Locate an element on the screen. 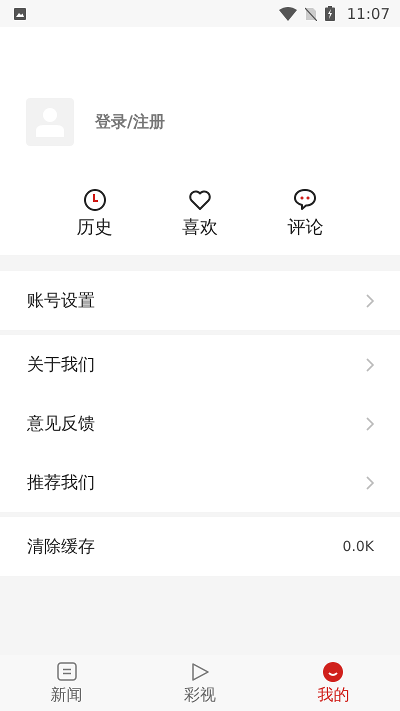  comment-icon is located at coordinates (305, 200).